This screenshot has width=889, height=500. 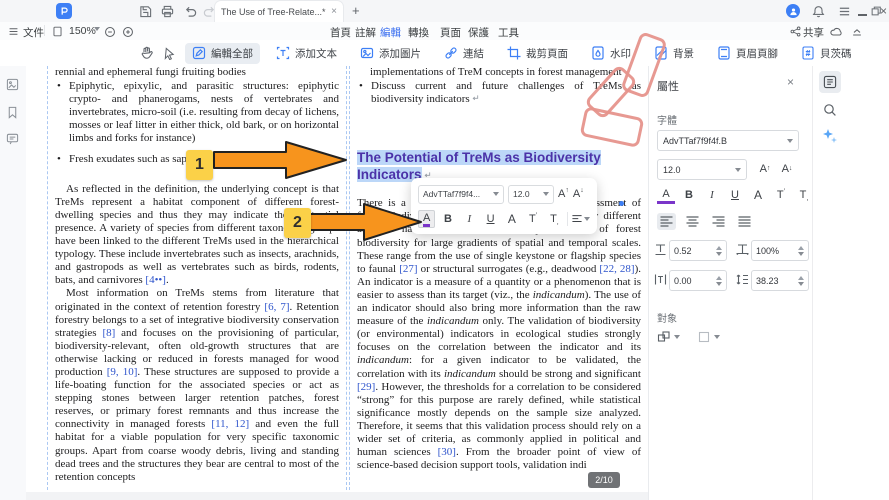 I want to click on properties-panel-icon, so click(x=830, y=82).